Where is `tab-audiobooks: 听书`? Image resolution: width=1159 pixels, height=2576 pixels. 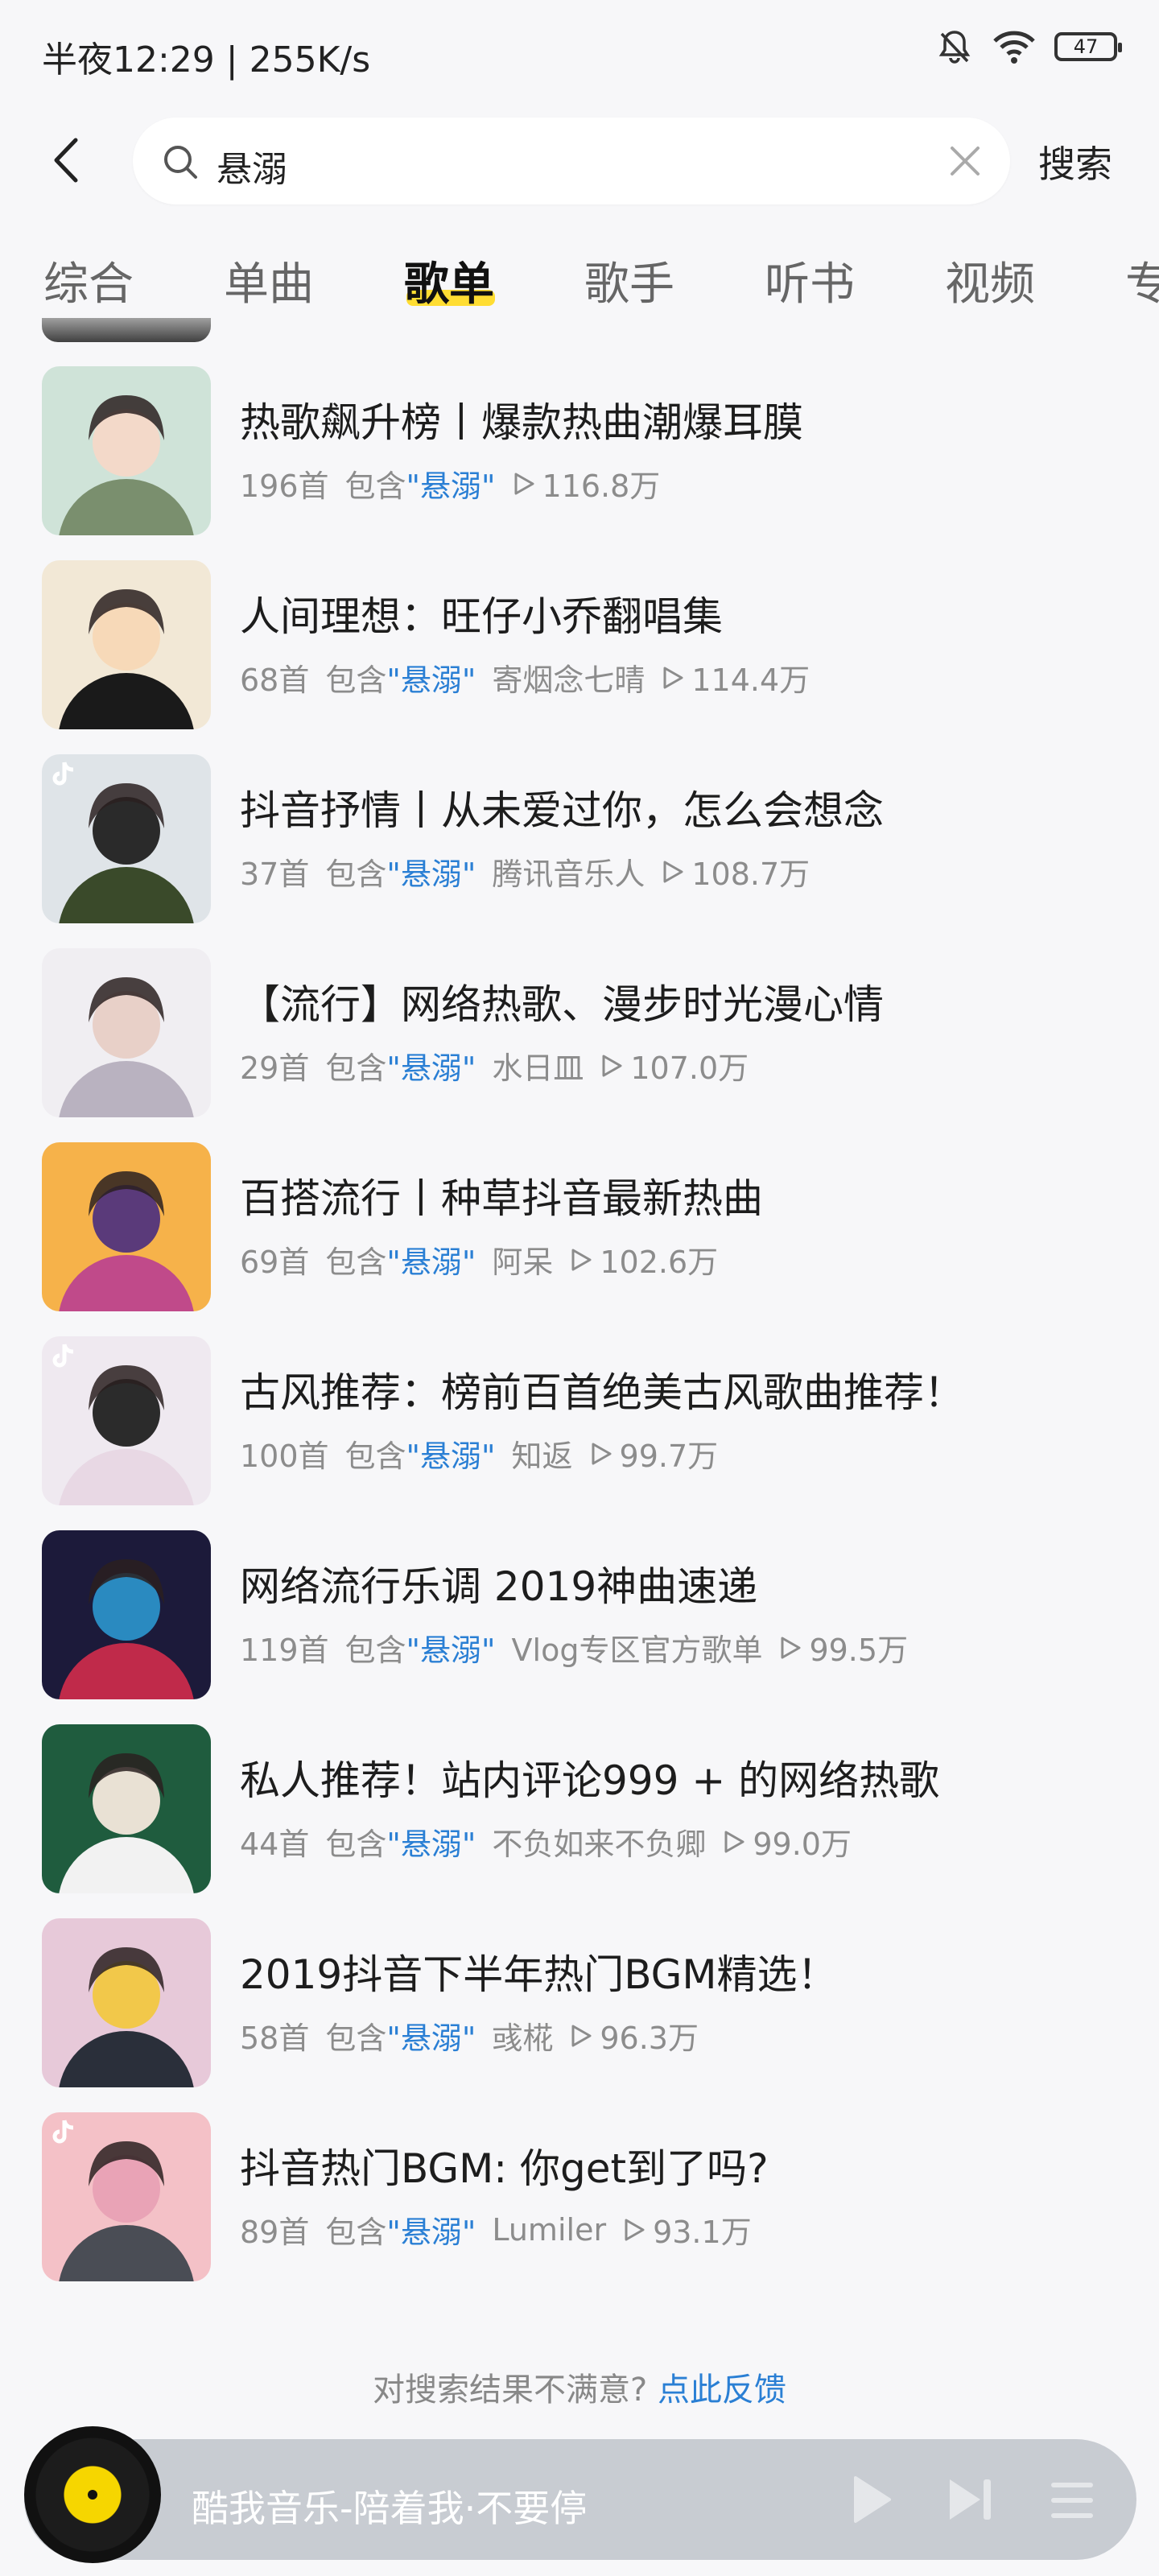
tab-audiobooks: 听书 is located at coordinates (810, 280).